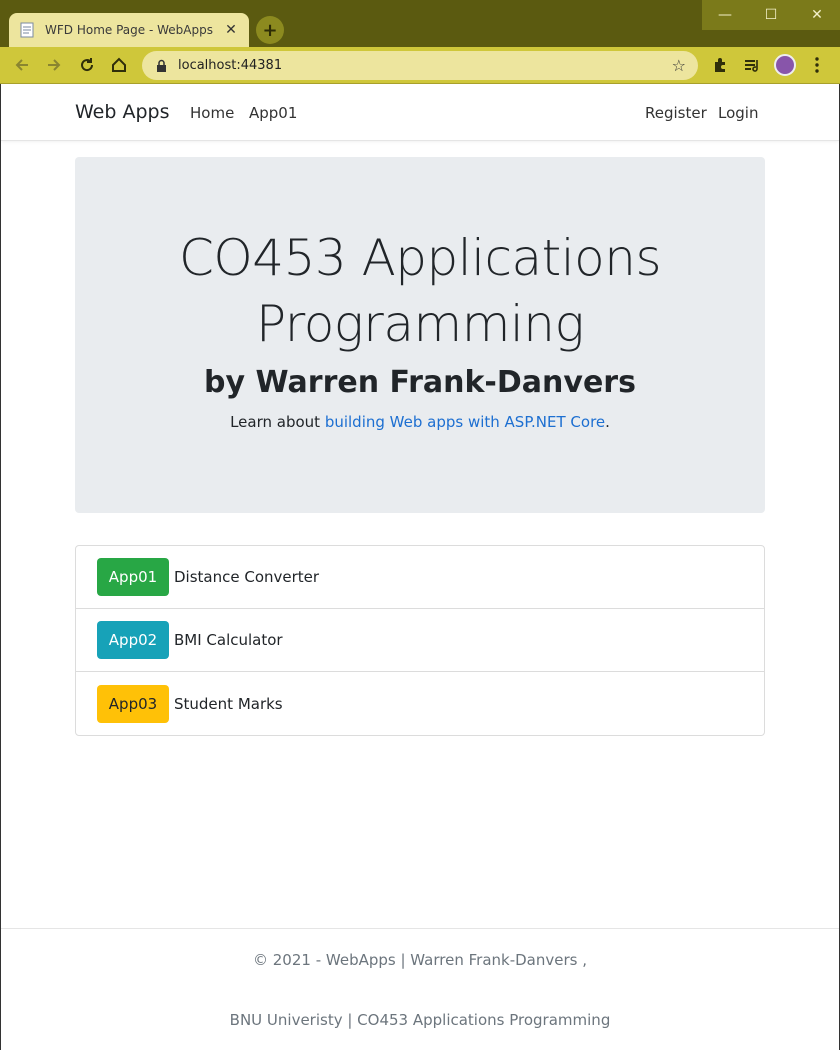 The width and height of the screenshot is (840, 1050). I want to click on browser-menu-button, so click(817, 65).